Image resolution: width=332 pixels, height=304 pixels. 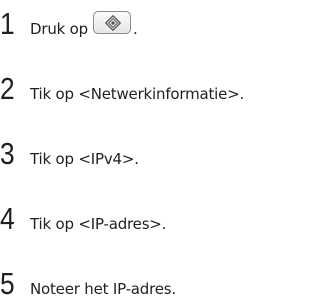 What do you see at coordinates (59, 29) in the screenshot?
I see `step-text: Druk op` at bounding box center [59, 29].